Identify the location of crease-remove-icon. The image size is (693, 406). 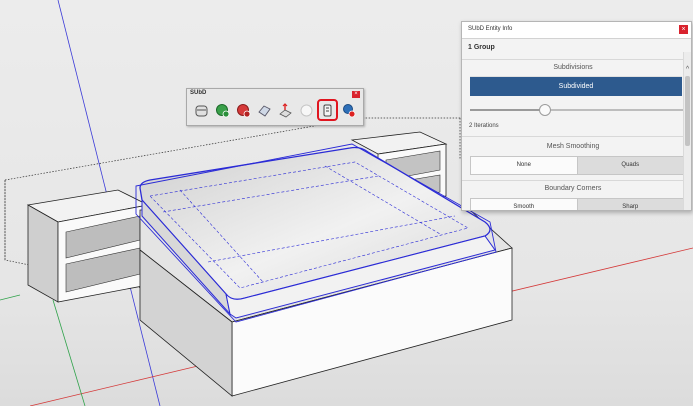
(244, 110).